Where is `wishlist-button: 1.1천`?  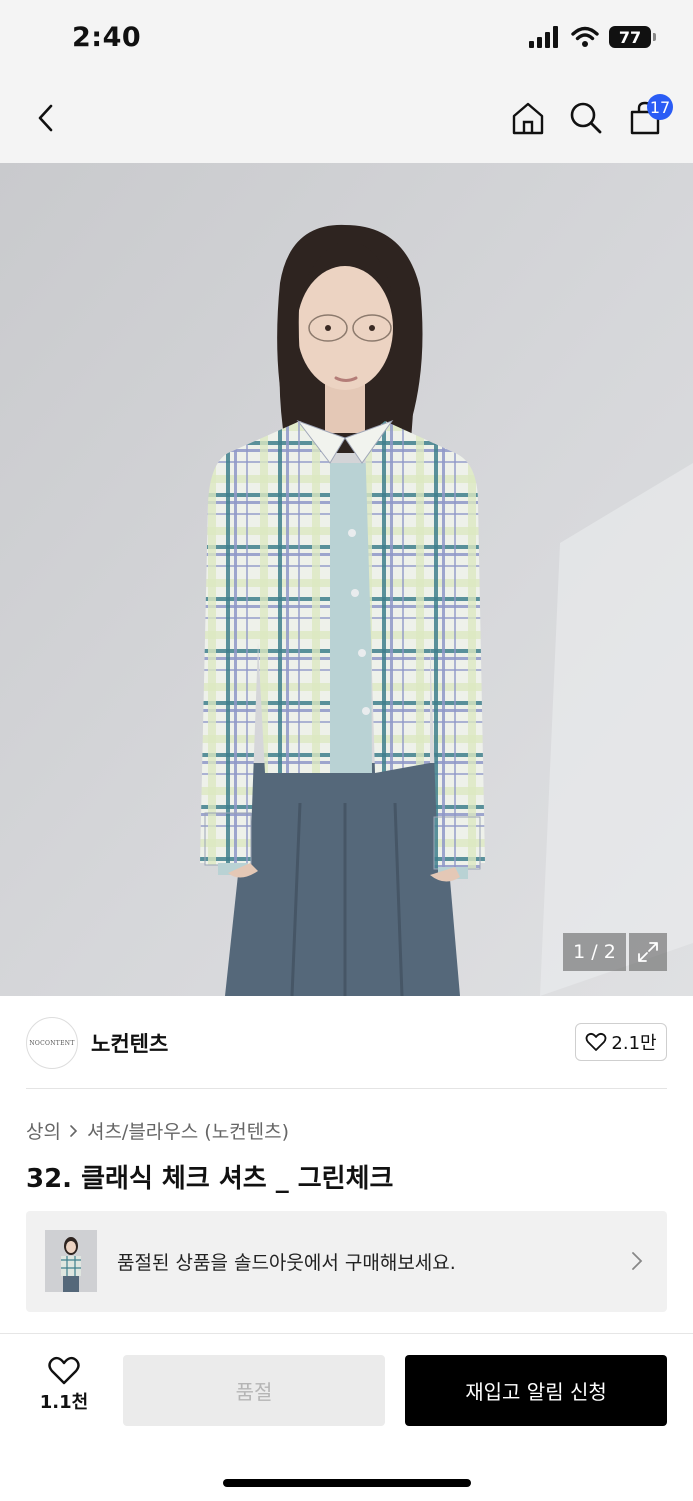 wishlist-button: 1.1천 is located at coordinates (64, 1385).